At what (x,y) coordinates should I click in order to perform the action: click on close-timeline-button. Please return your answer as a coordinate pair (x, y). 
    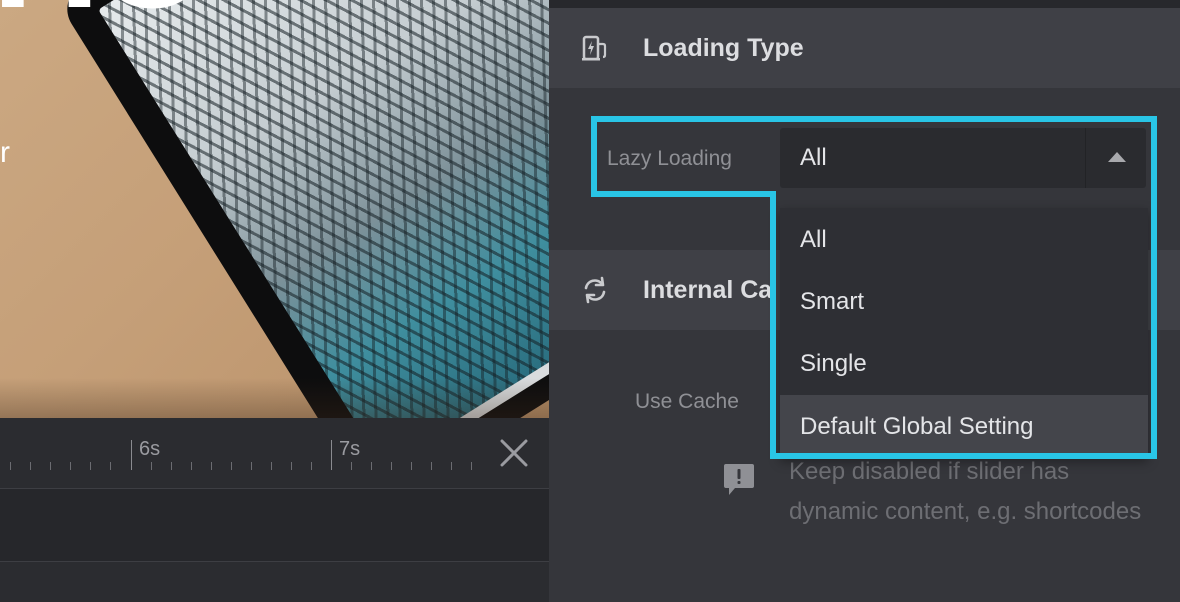
    Looking at the image, I should click on (514, 453).